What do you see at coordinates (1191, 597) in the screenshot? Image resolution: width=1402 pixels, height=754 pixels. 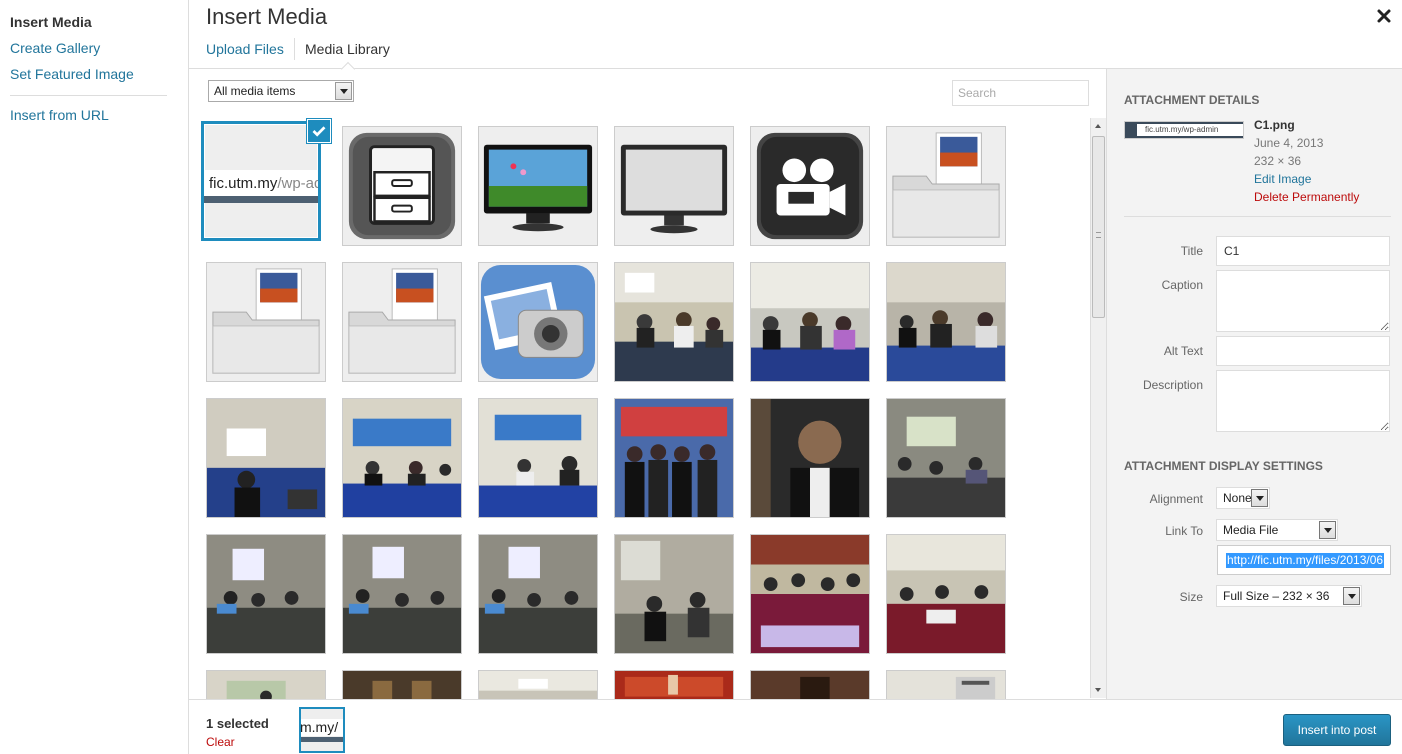 I see `size-label: Size` at bounding box center [1191, 597].